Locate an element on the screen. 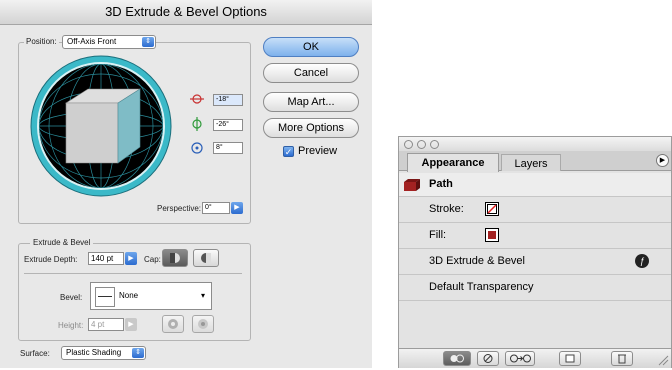  y-rotation-field: -26° is located at coordinates (228, 125).